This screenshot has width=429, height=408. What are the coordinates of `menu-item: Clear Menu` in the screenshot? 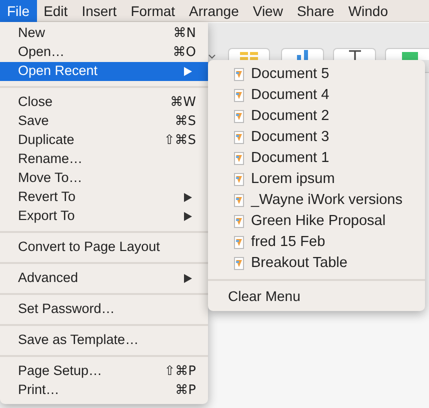 It's located at (316, 296).